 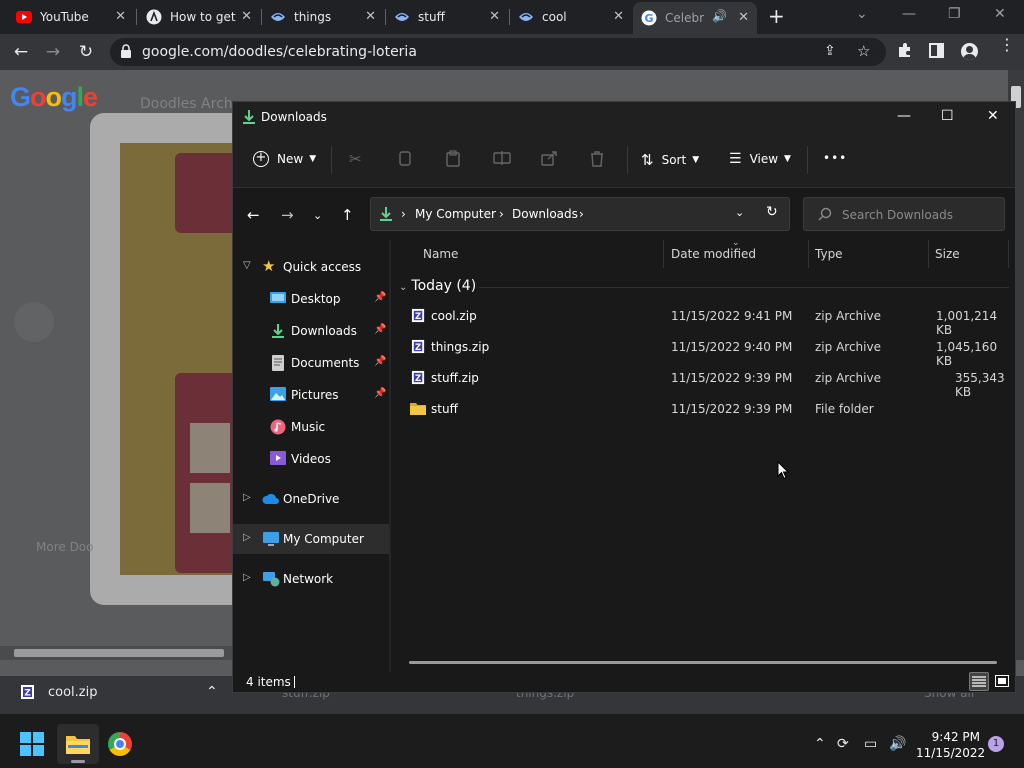 What do you see at coordinates (550, 159) in the screenshot?
I see `share-icon` at bounding box center [550, 159].